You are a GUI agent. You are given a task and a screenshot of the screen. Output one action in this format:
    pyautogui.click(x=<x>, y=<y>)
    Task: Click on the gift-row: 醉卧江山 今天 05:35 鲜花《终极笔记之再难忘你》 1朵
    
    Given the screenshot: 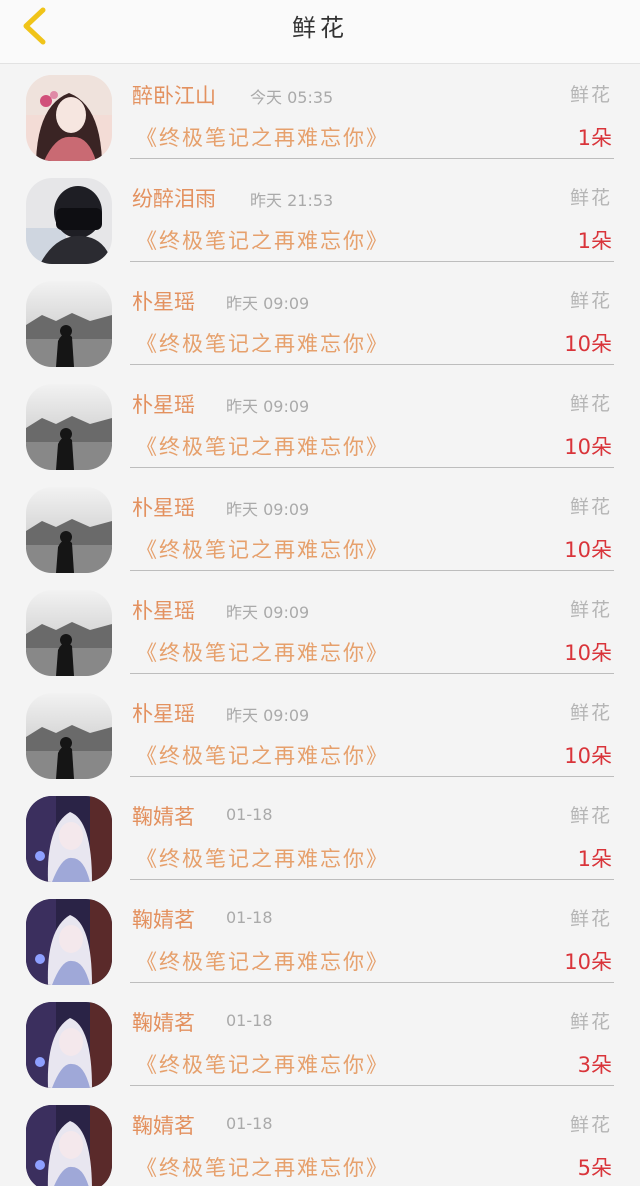 What is the action you would take?
    pyautogui.click(x=320, y=117)
    